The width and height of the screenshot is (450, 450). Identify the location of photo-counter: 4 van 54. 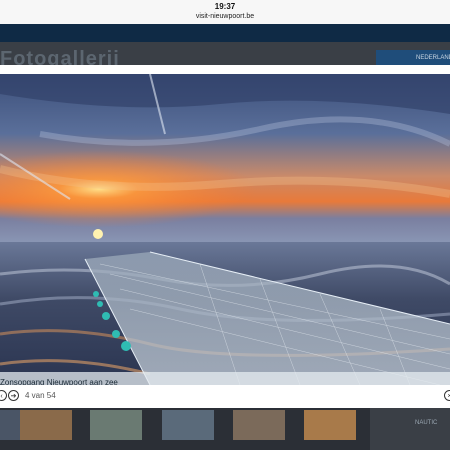
(40, 395).